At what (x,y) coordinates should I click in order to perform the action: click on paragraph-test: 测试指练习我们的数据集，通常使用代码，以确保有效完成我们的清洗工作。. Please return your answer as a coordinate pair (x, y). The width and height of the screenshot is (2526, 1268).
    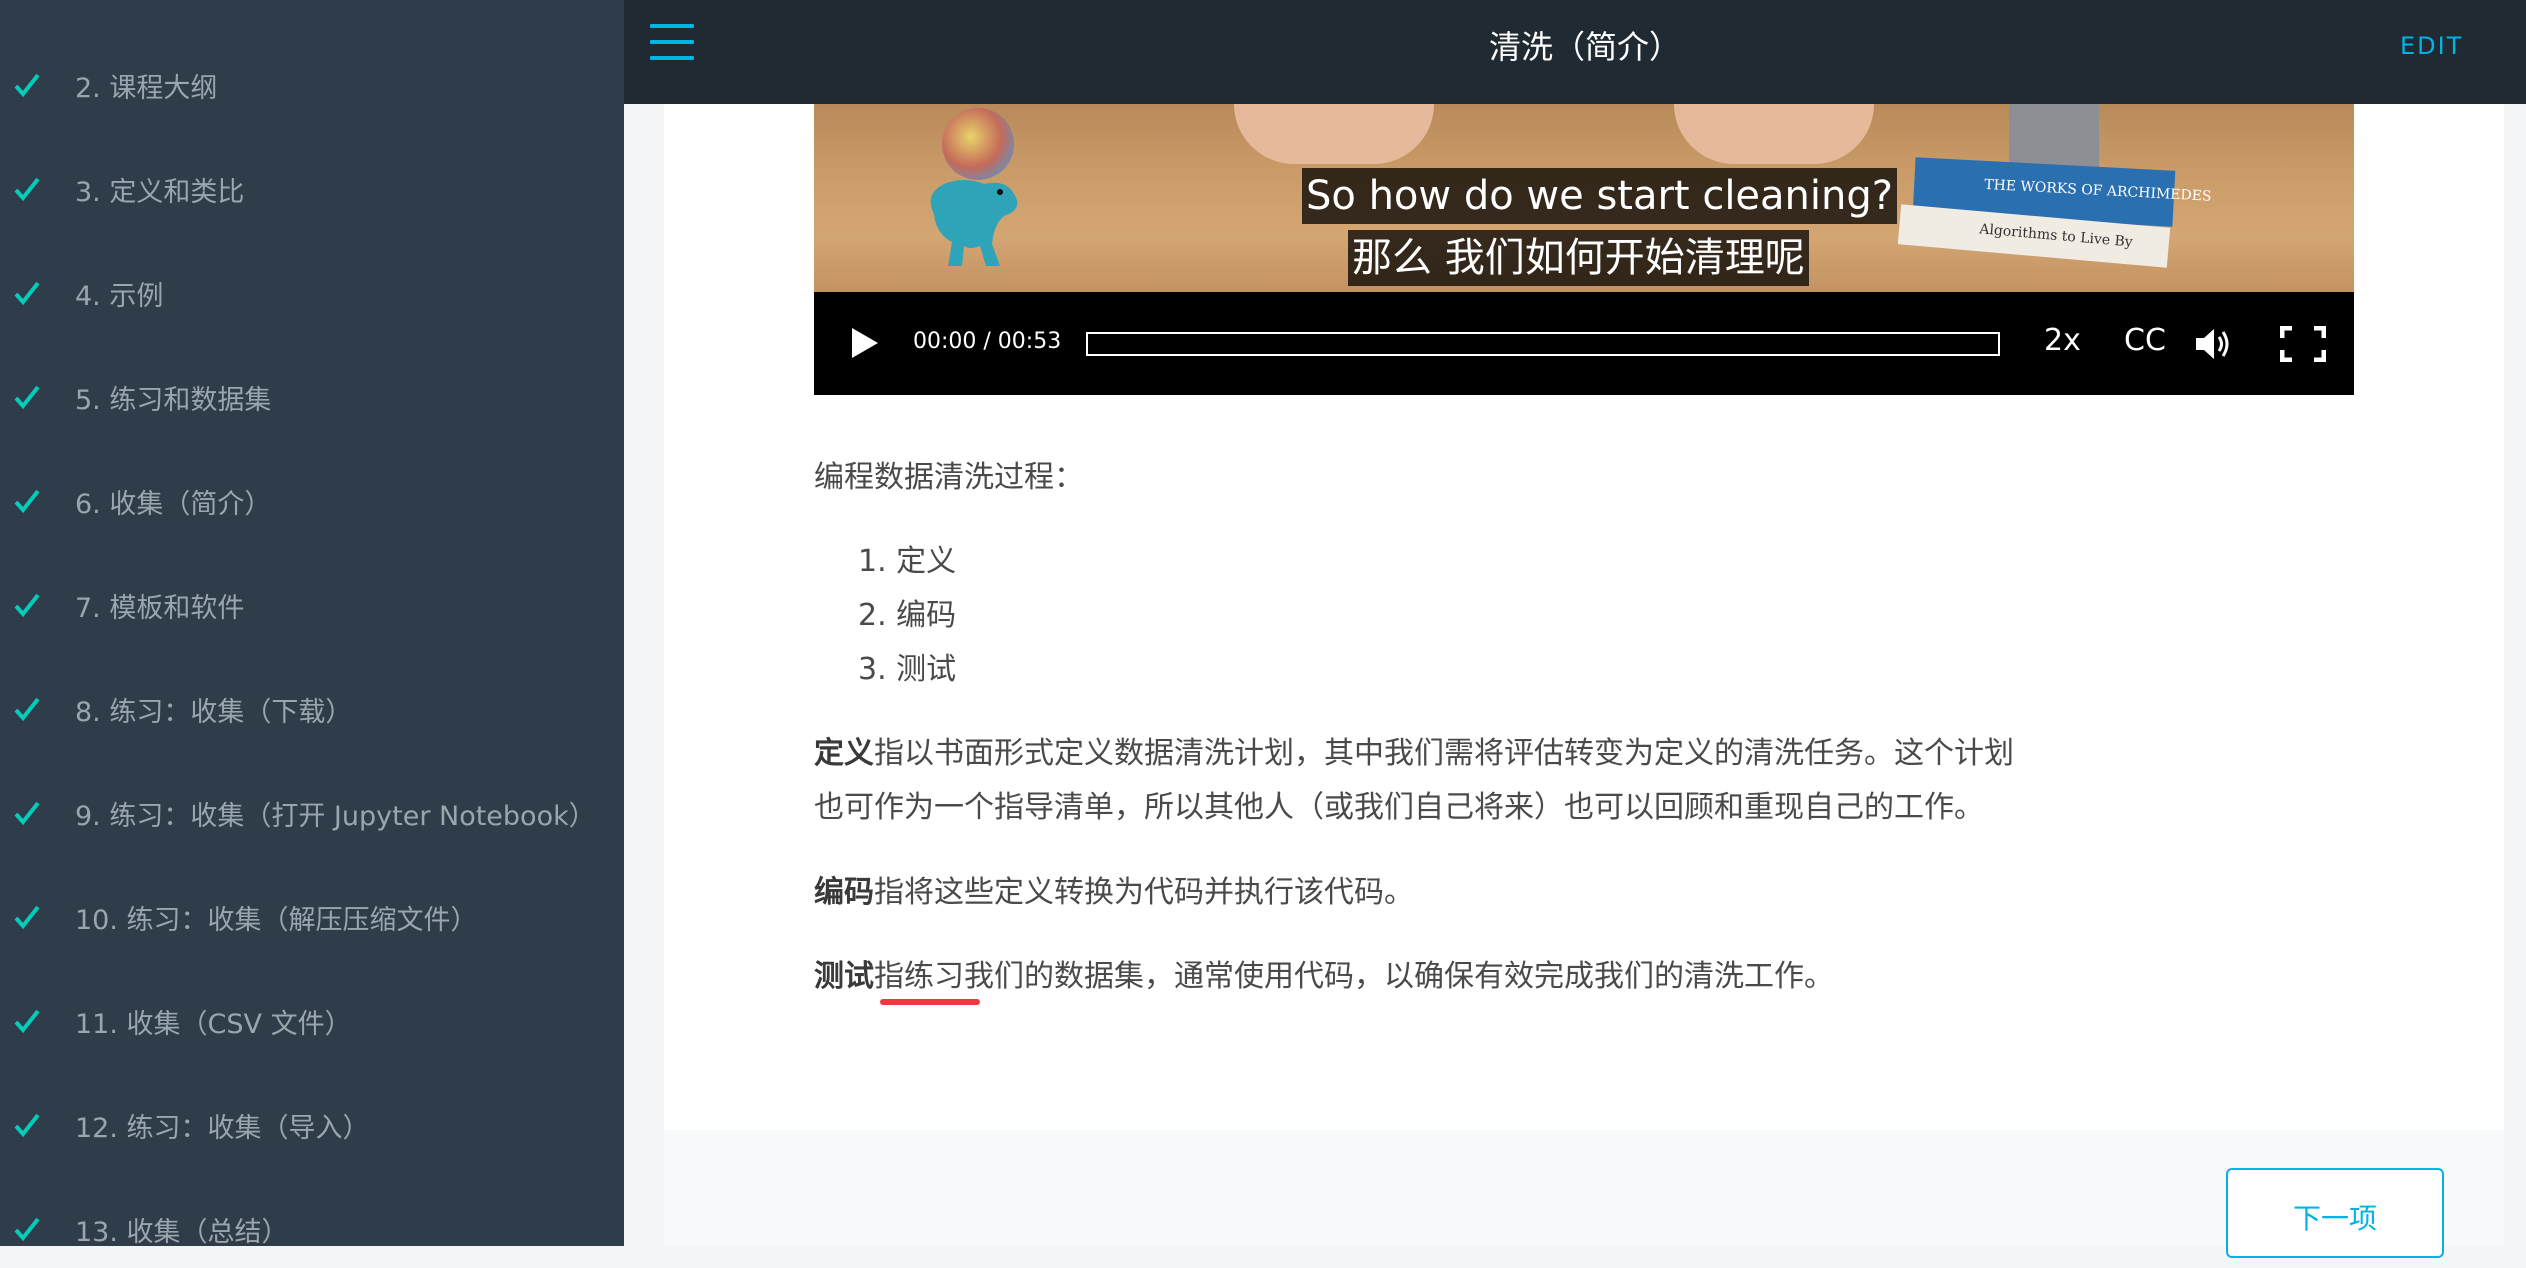
    Looking at the image, I should click on (1324, 976).